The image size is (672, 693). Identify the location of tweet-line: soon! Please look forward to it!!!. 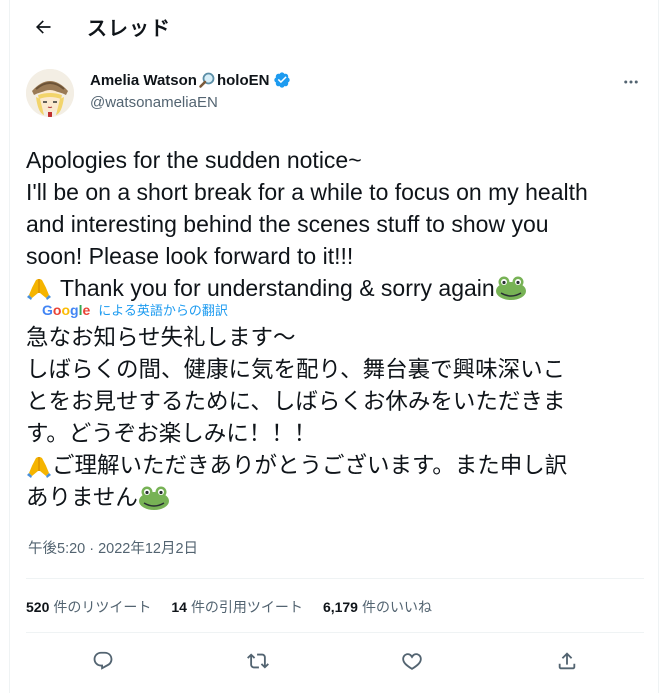
(190, 256).